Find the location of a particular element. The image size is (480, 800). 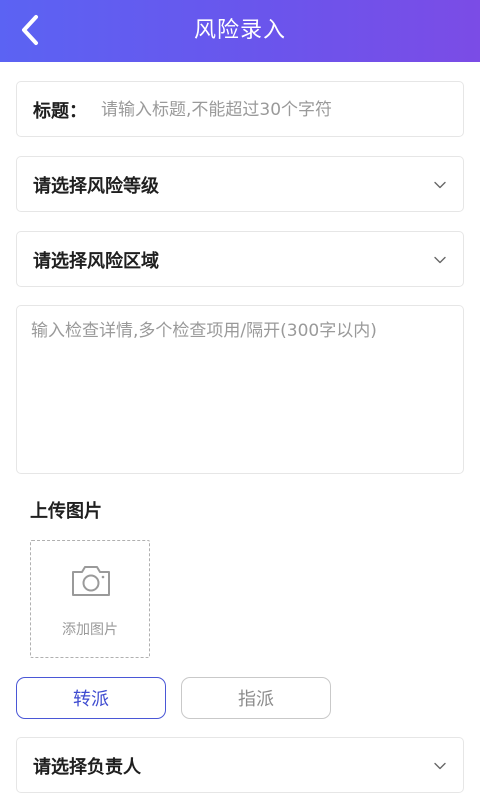

page-title: 风险录入 is located at coordinates (239, 30).